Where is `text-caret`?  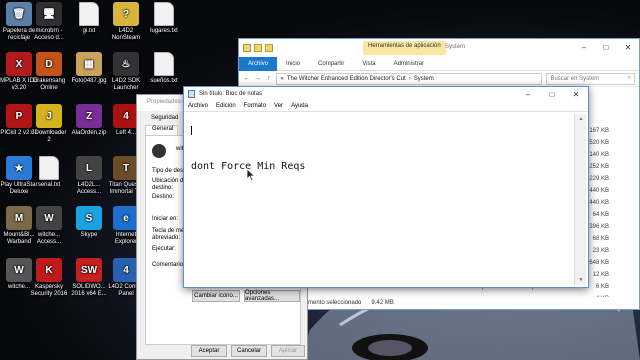 text-caret is located at coordinates (191, 130).